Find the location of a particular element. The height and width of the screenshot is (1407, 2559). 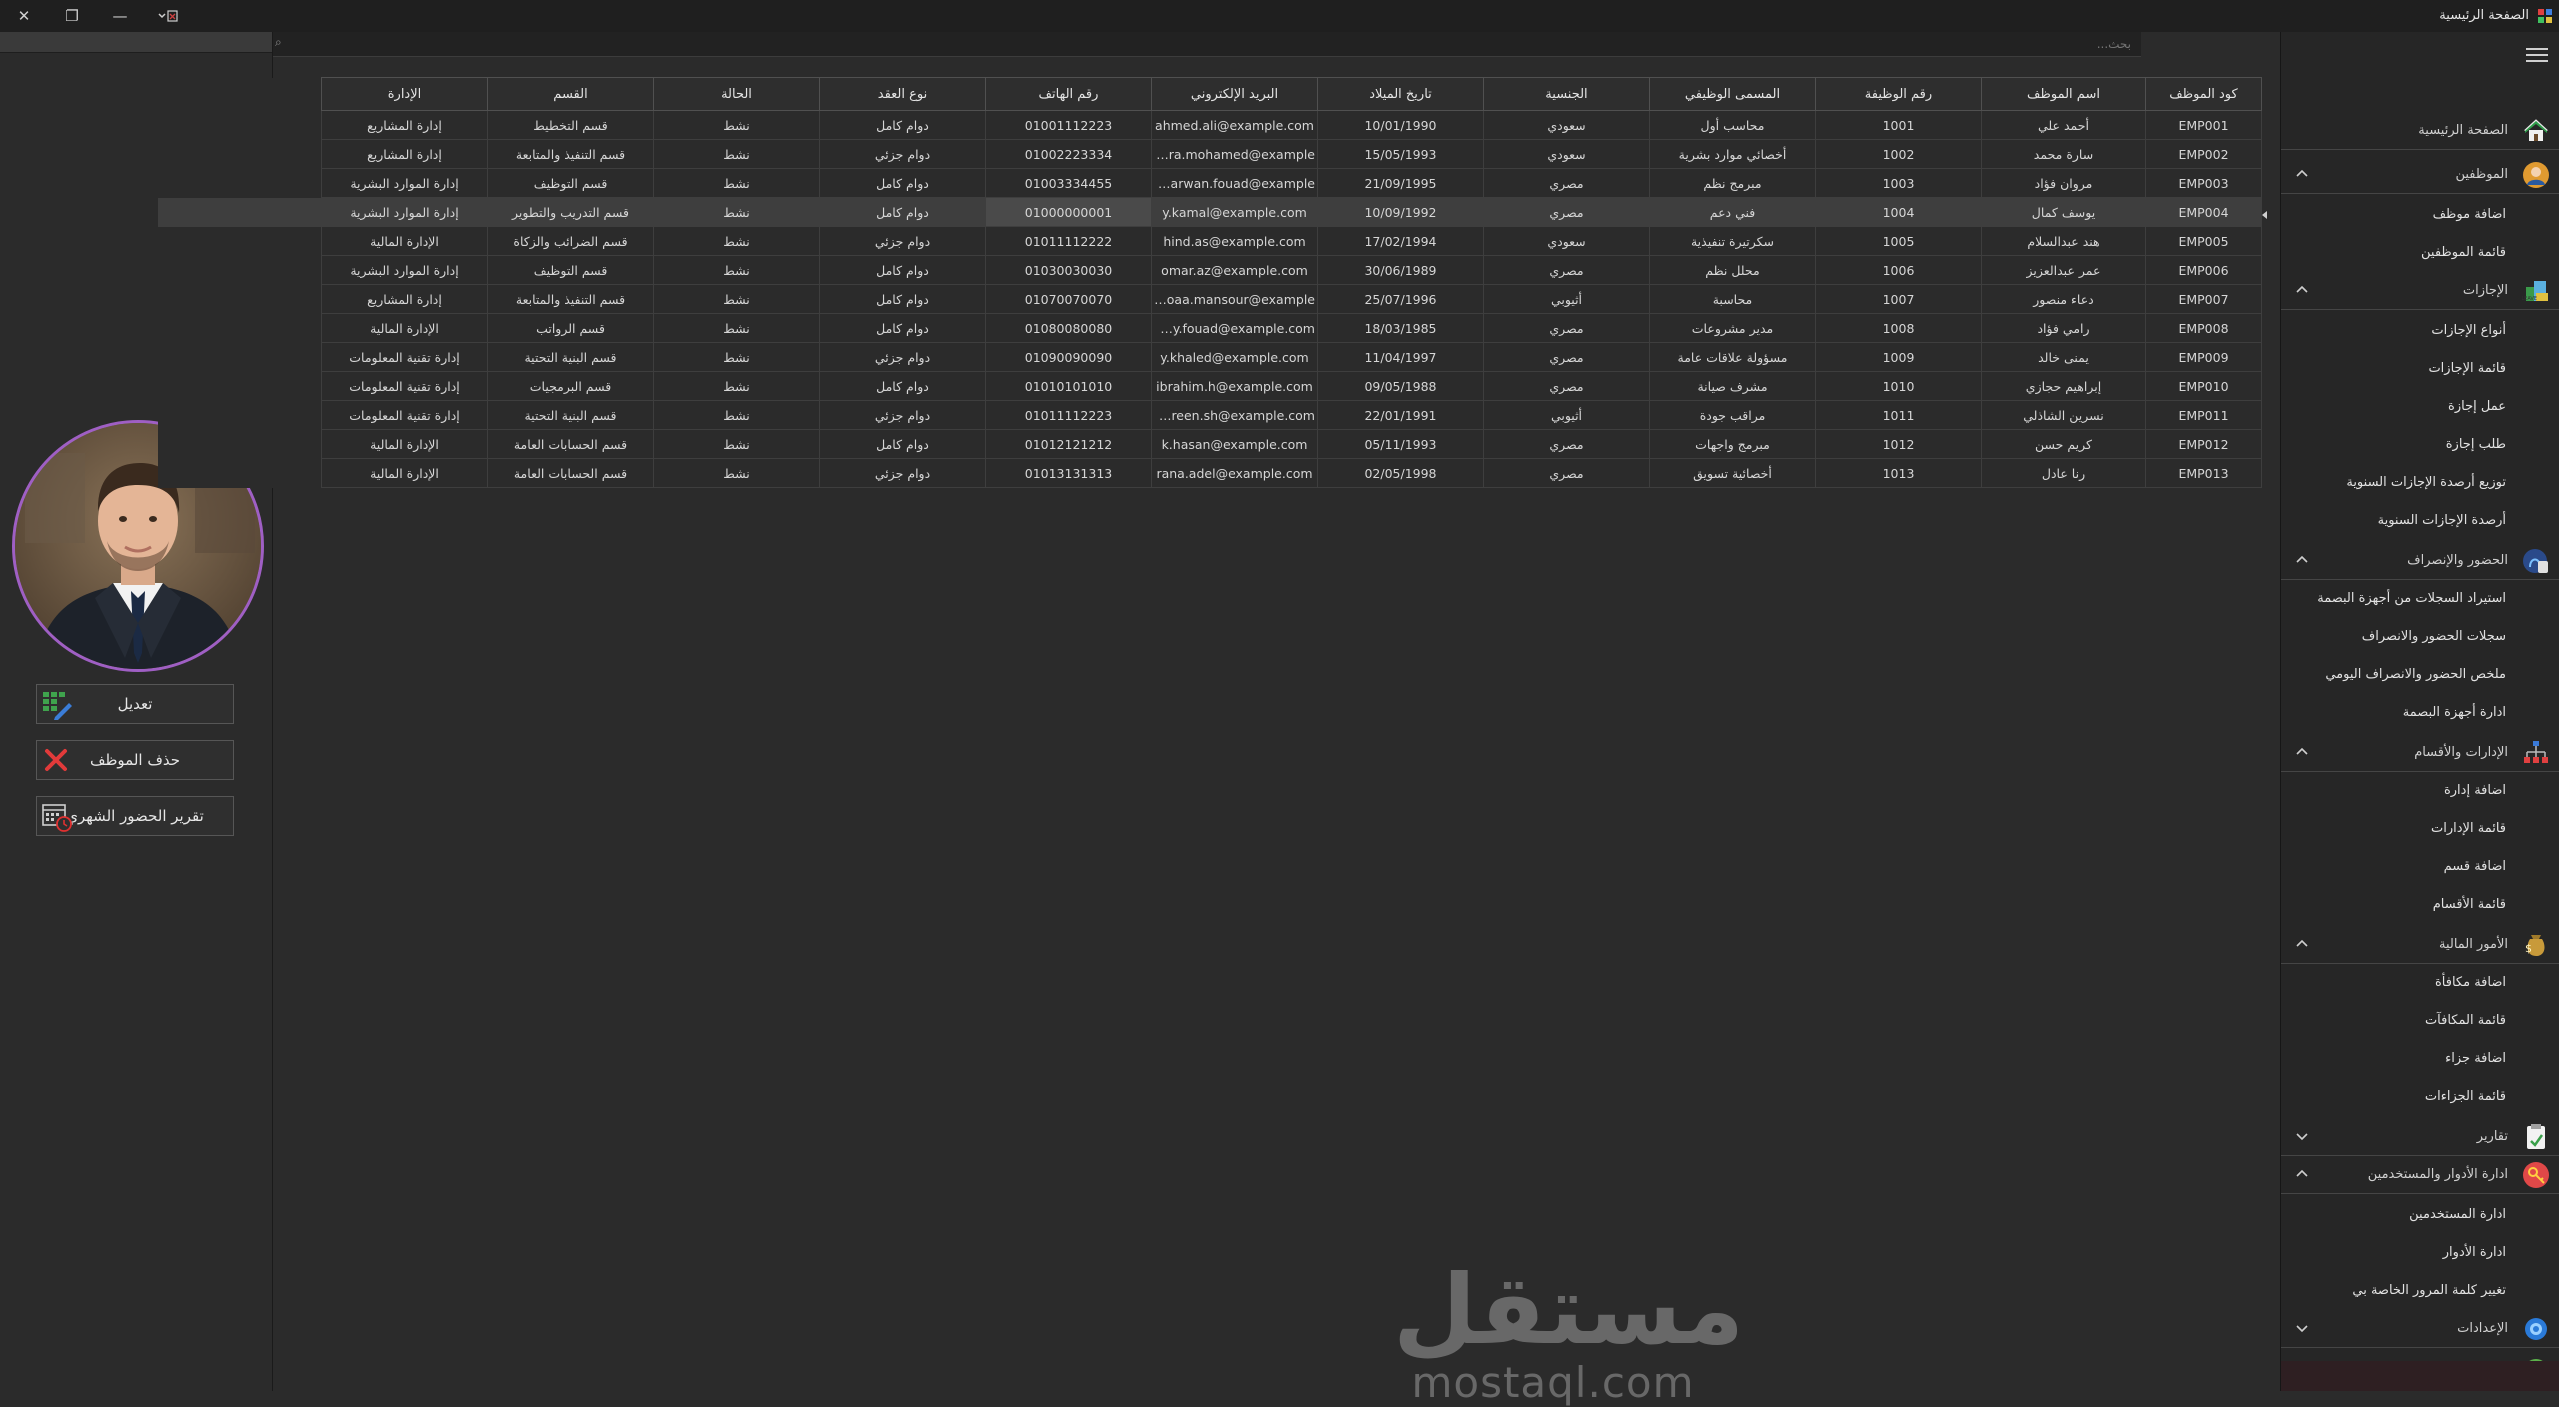

table-cell: EMP007 is located at coordinates (2203, 299).